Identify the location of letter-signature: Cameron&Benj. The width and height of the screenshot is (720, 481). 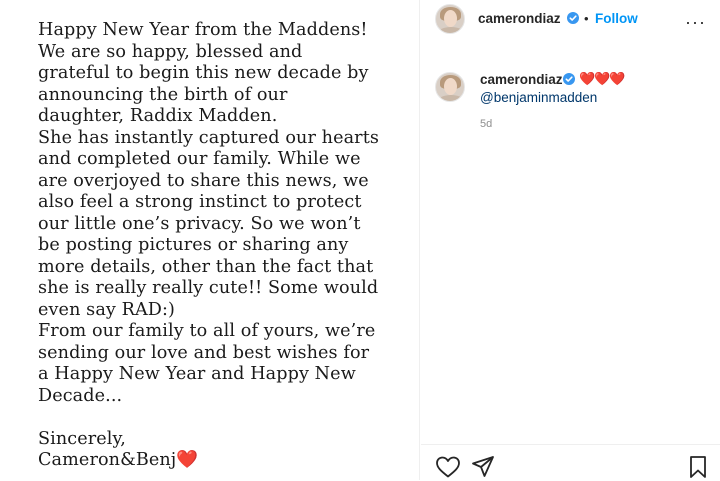
(107, 460).